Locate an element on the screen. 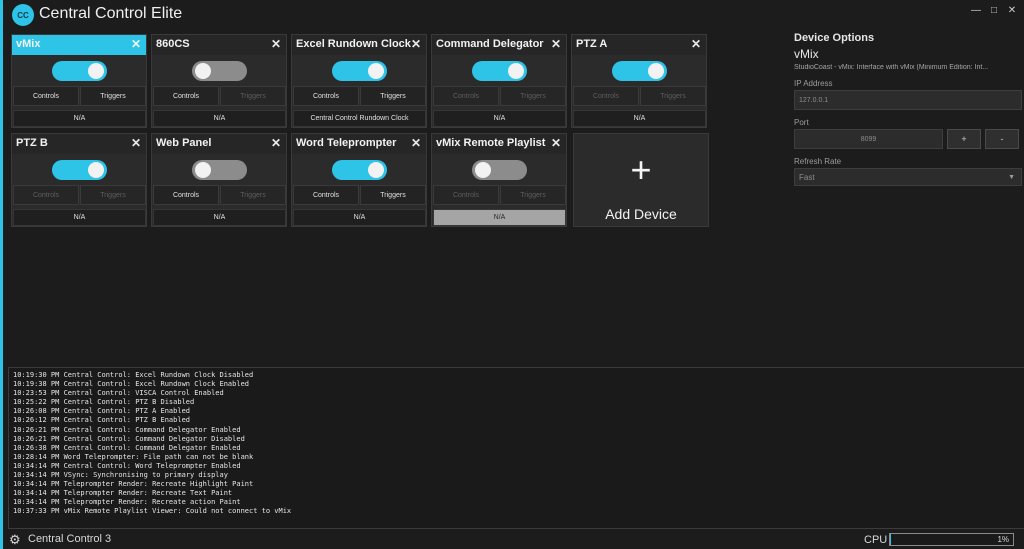 The height and width of the screenshot is (549, 1024). device-card-header: Command Delegator ✕ is located at coordinates (499, 45).